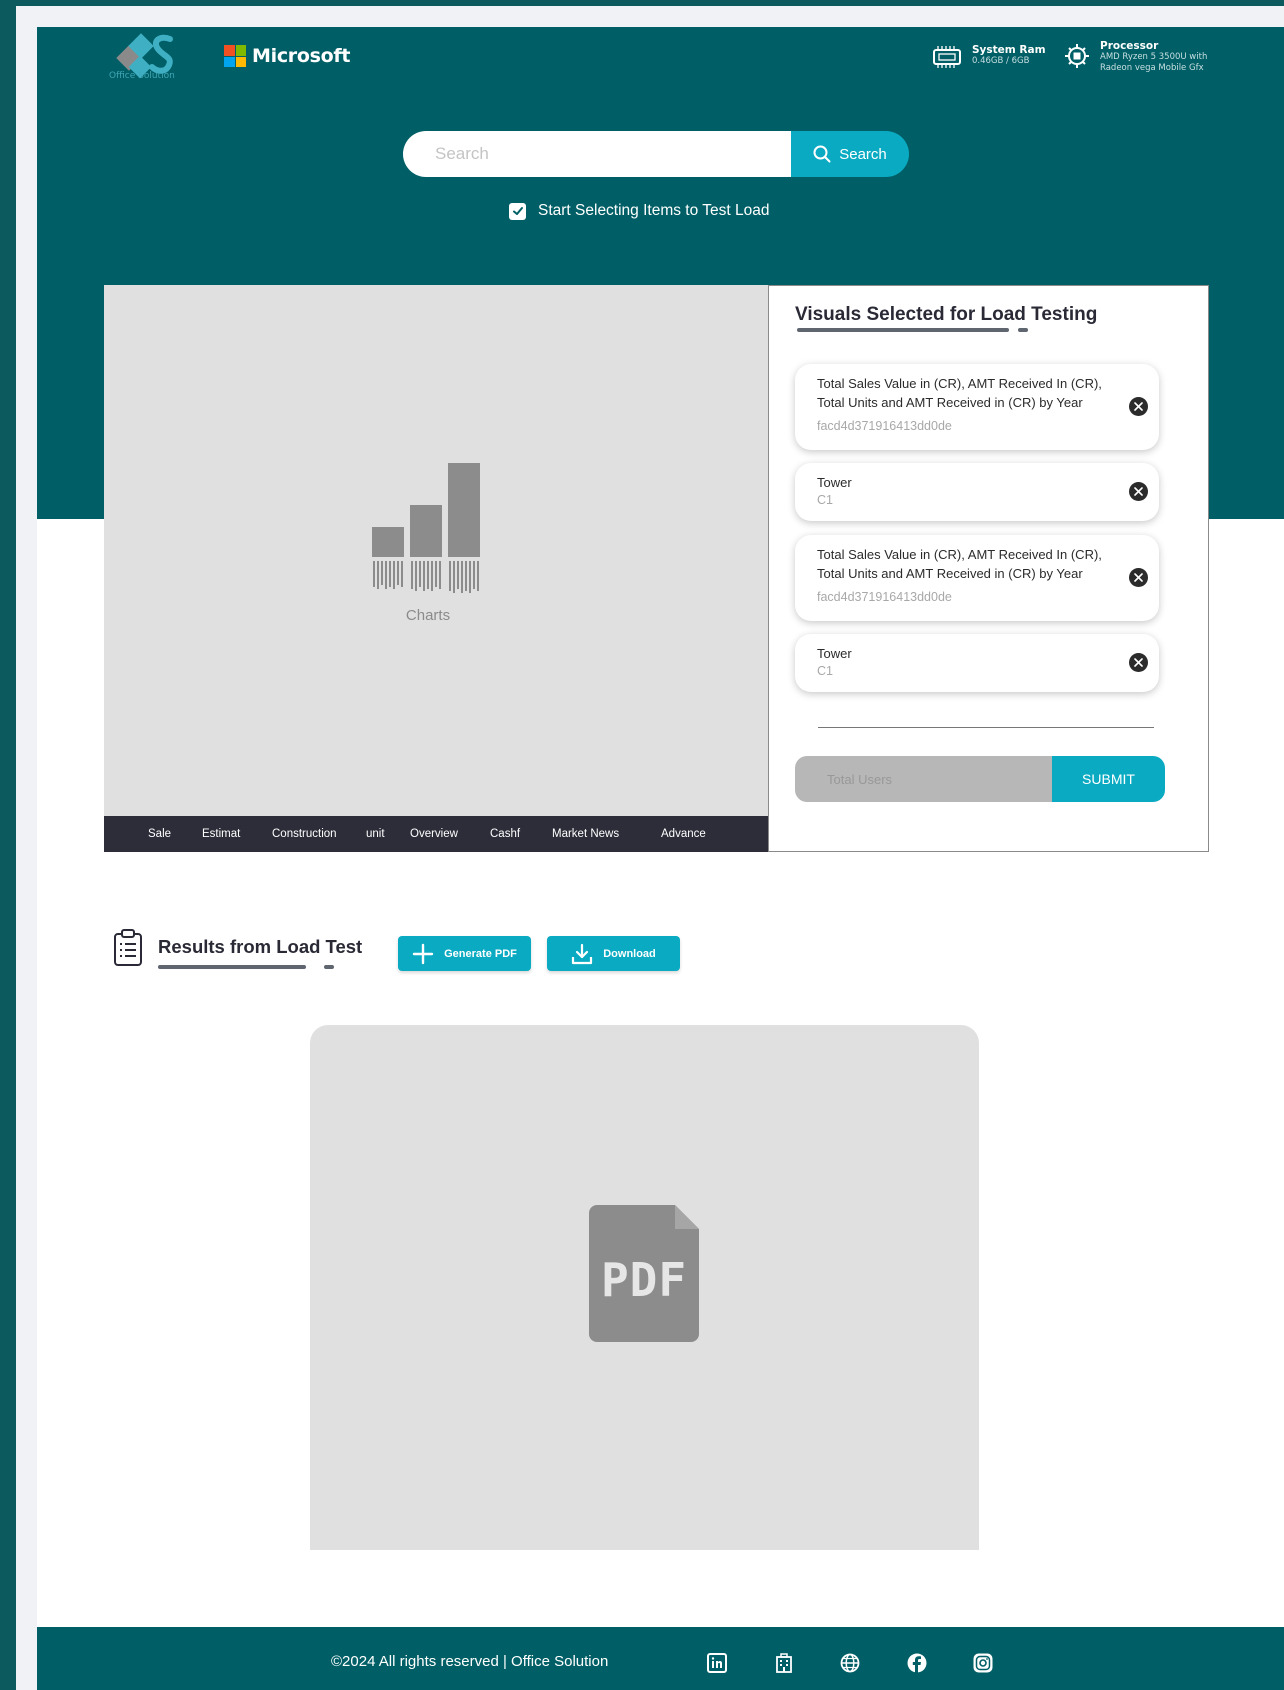 The width and height of the screenshot is (1284, 1690). What do you see at coordinates (1108, 779) in the screenshot?
I see `submit-button: SUBMIT` at bounding box center [1108, 779].